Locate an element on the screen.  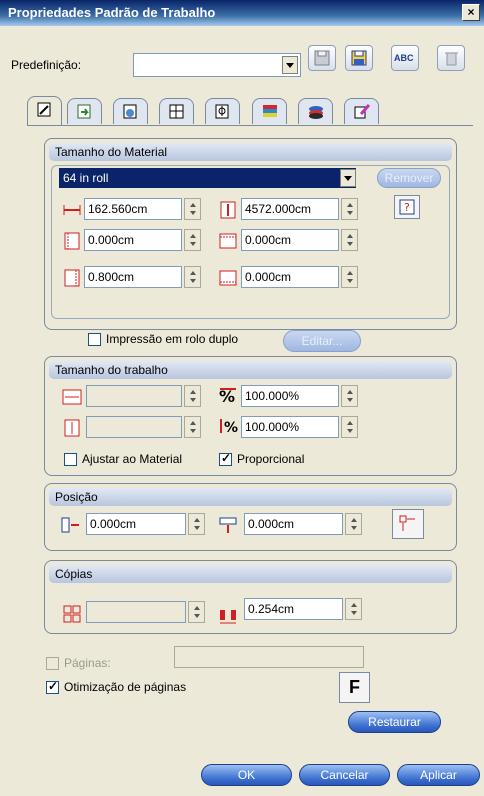
preset-label: Predefinição: is located at coordinates (46, 65).